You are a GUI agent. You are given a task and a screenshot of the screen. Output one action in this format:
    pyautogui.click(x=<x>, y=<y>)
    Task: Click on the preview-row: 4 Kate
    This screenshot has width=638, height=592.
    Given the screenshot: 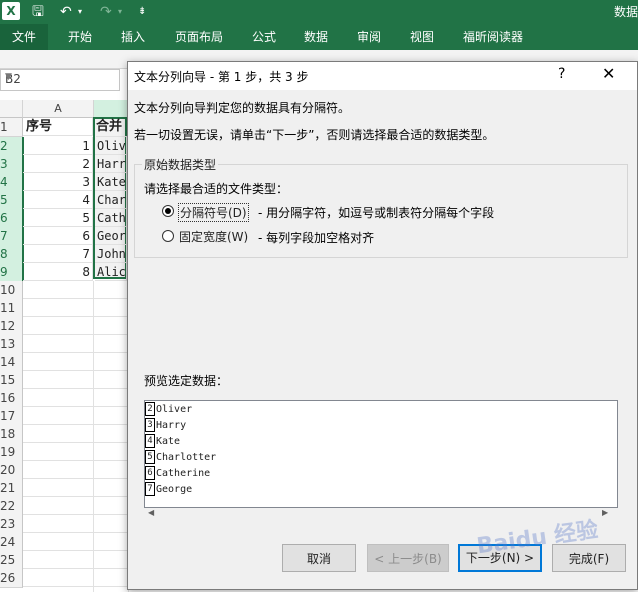 What is the action you would take?
    pyautogui.click(x=162, y=442)
    